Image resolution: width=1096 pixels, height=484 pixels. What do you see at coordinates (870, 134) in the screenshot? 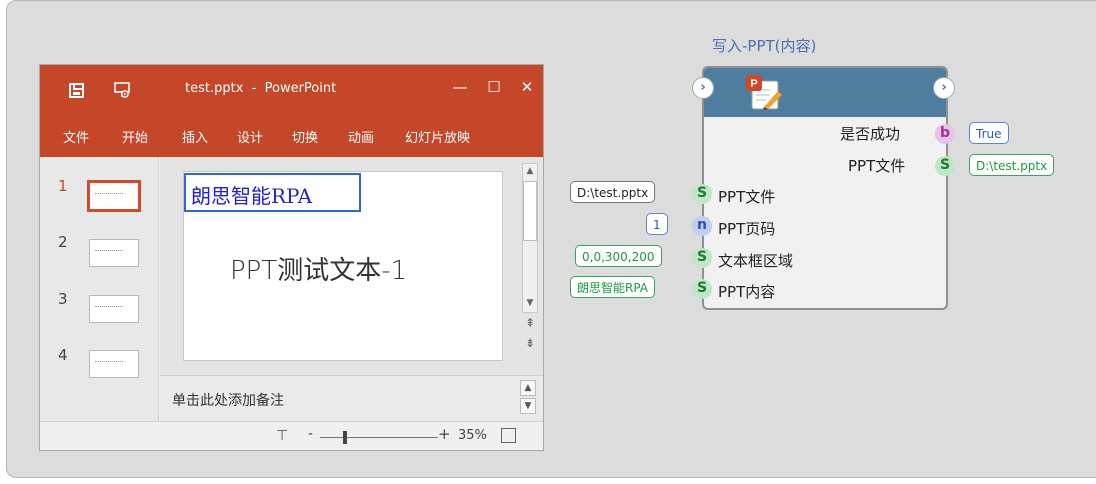
I see `output-label-success: 是否成功` at bounding box center [870, 134].